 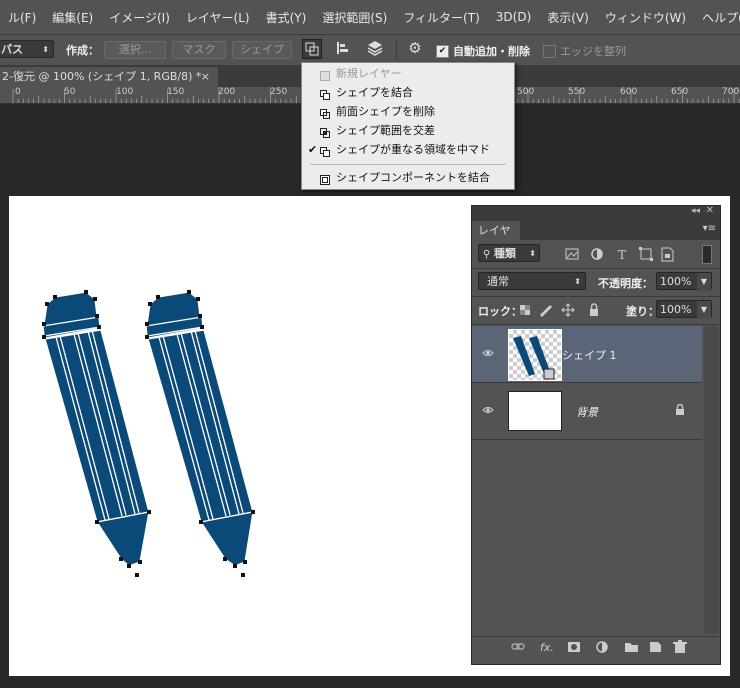 I want to click on fill-field: 100% ▼, so click(x=684, y=309).